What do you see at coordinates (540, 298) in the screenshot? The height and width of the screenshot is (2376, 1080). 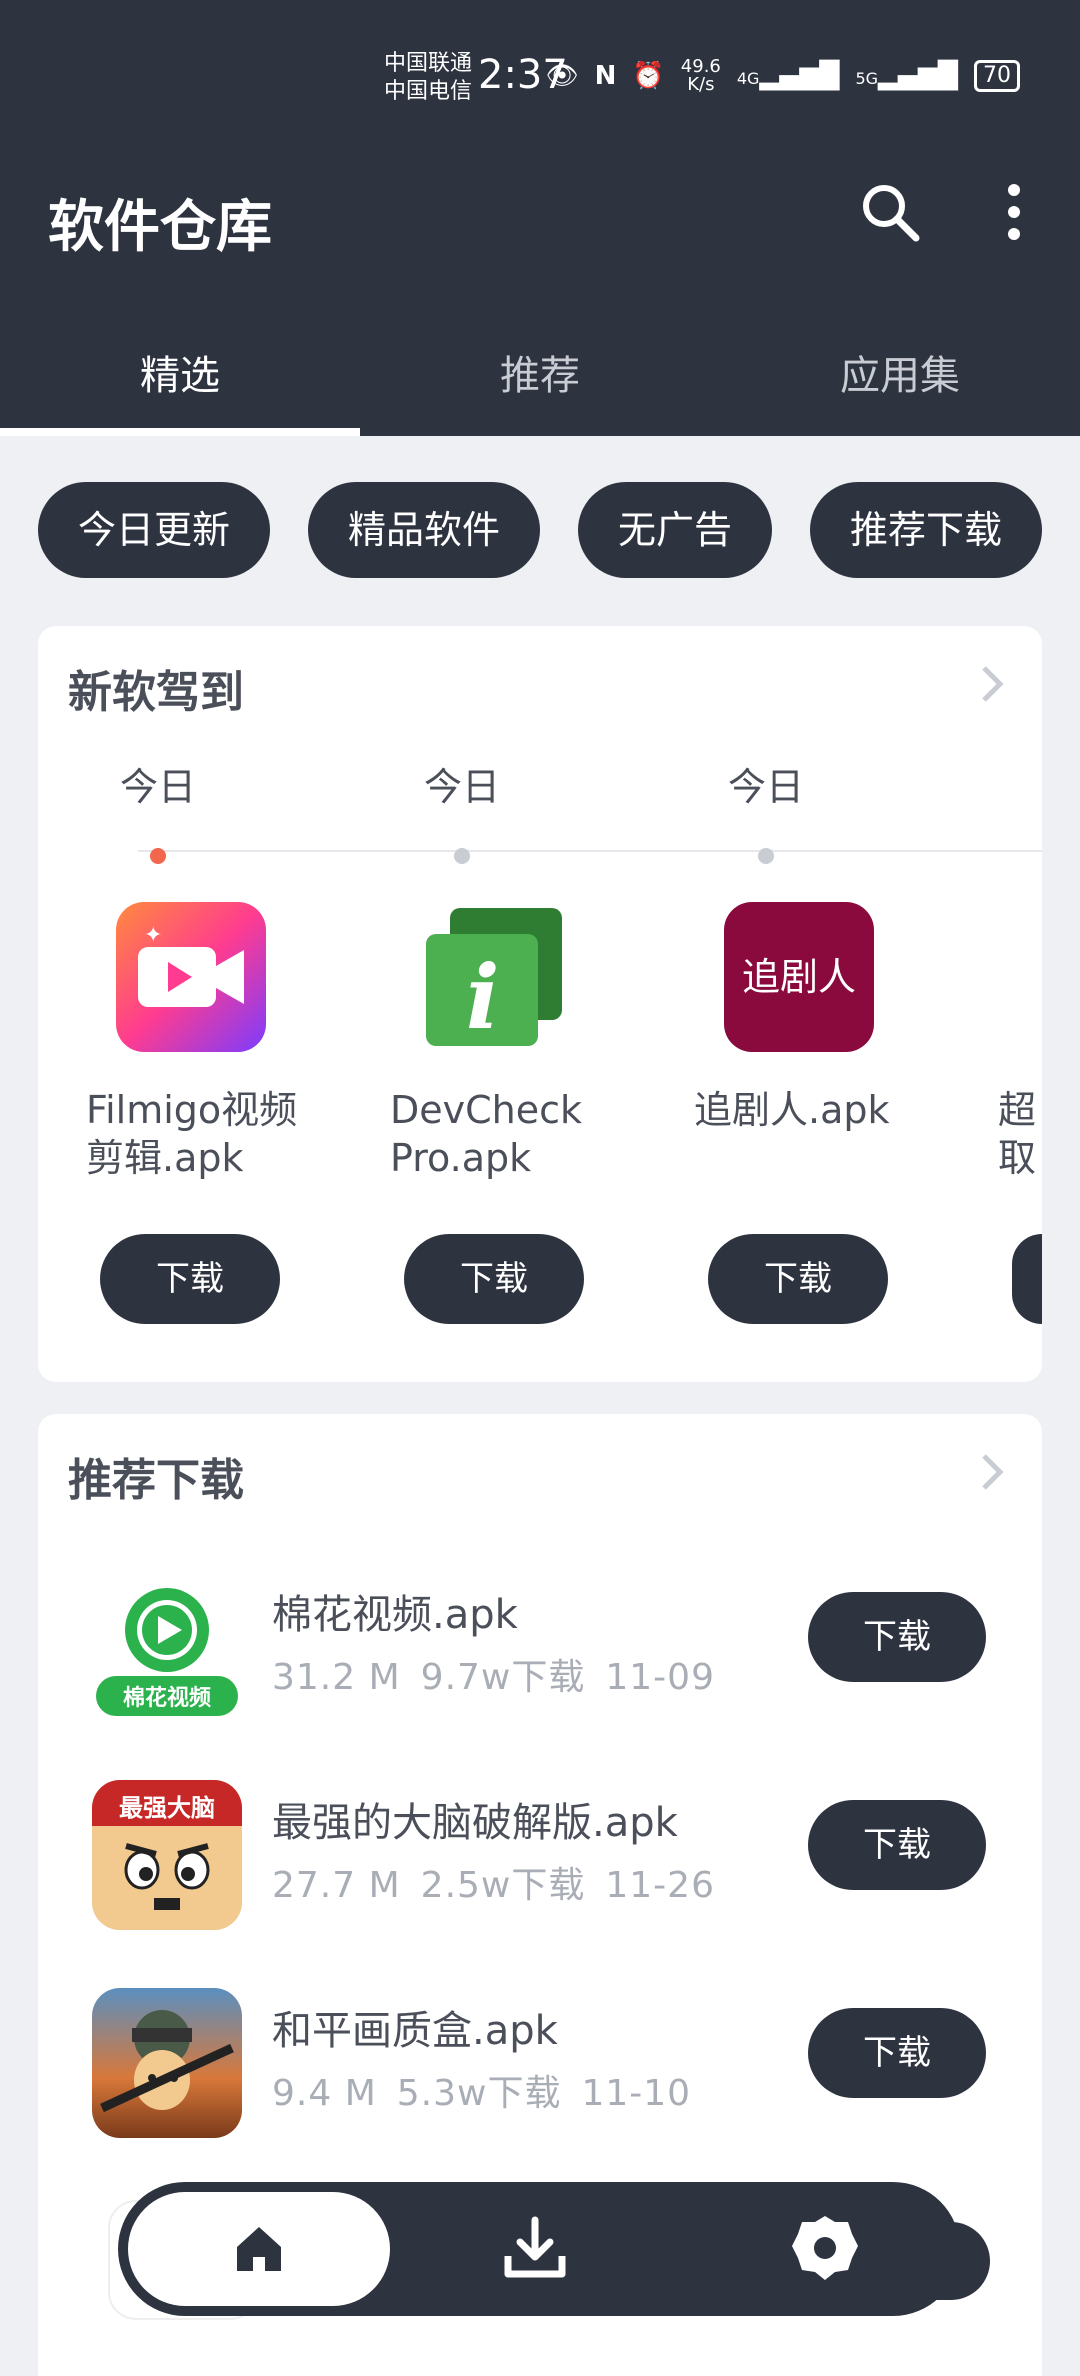 I see `app-bar: 软件仓库 精选 推荐 应用集` at bounding box center [540, 298].